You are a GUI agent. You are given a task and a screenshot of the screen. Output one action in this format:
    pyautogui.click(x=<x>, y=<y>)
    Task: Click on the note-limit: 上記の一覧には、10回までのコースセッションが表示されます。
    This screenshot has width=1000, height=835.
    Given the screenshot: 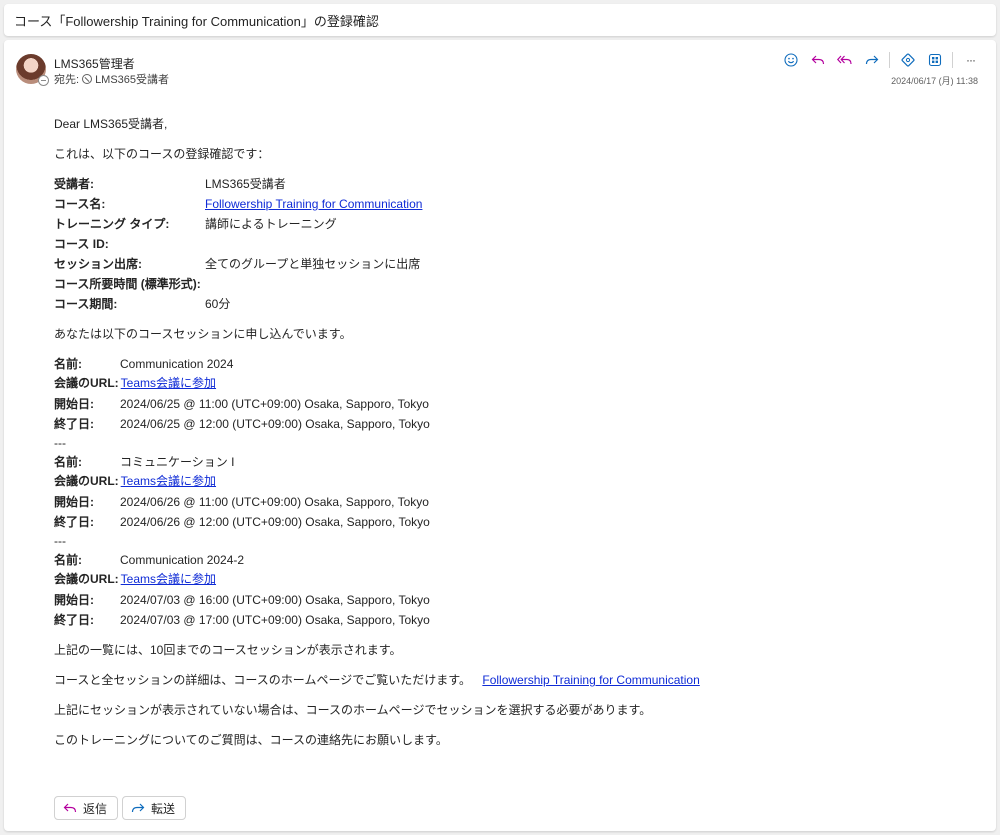 What is the action you would take?
    pyautogui.click(x=228, y=650)
    